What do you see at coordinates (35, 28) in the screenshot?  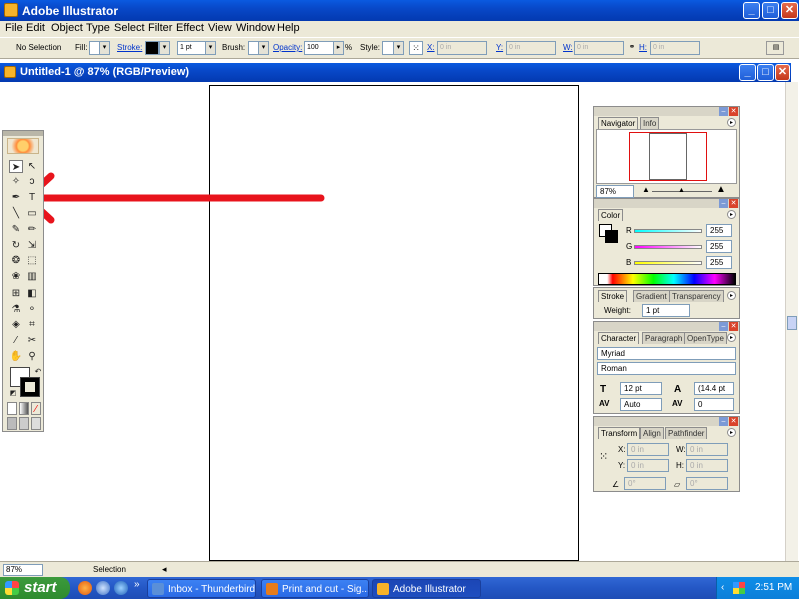 I see `menu-edit: Edit` at bounding box center [35, 28].